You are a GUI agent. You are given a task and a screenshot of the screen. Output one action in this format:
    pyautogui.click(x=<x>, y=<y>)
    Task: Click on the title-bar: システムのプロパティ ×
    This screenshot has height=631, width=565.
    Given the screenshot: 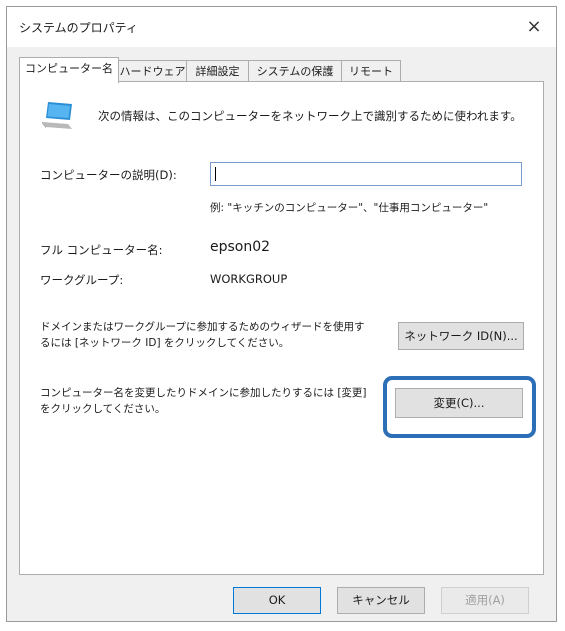 What is the action you would take?
    pyautogui.click(x=281, y=27)
    